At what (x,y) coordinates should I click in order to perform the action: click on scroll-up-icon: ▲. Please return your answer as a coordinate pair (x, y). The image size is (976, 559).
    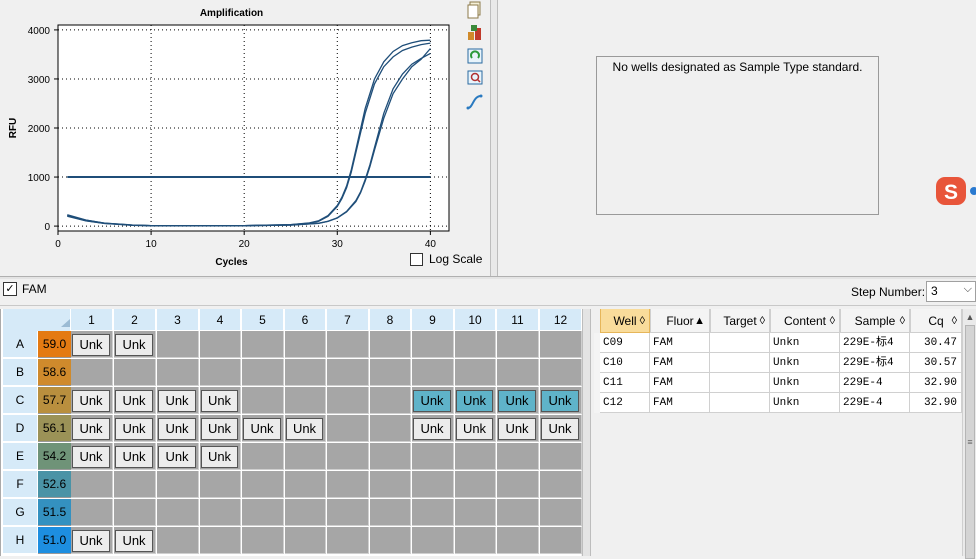
    Looking at the image, I should click on (970, 317).